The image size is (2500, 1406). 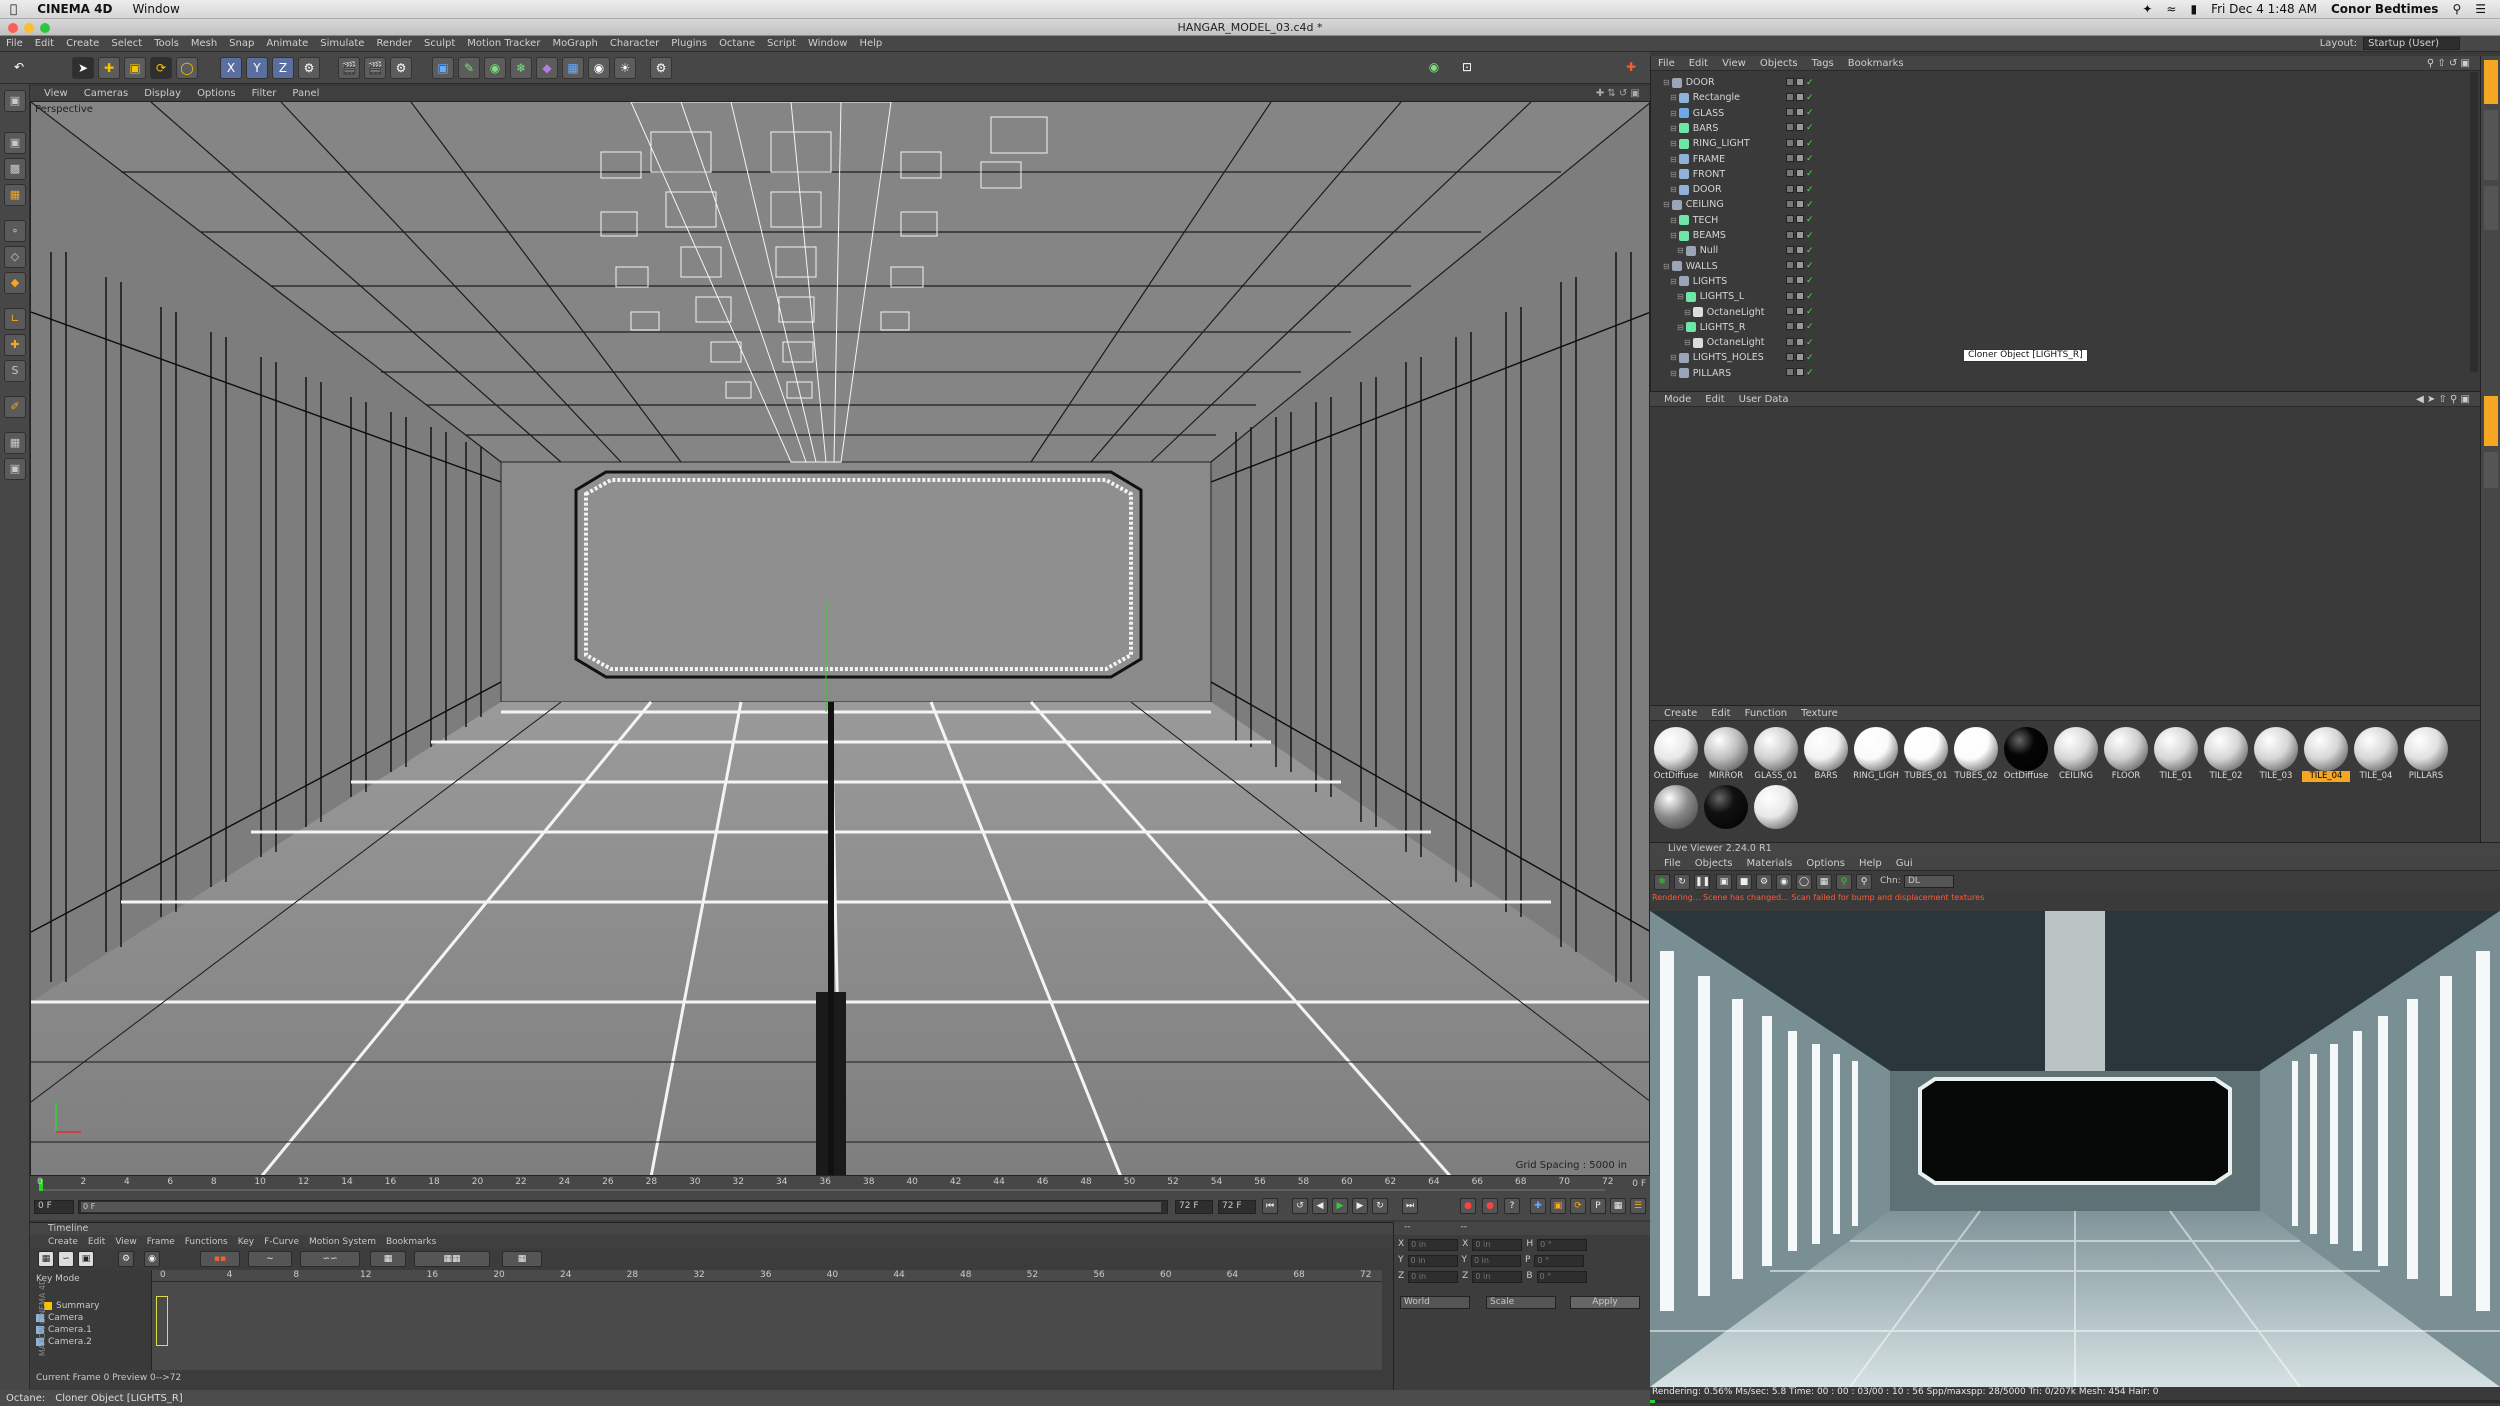 I want to click on object-row: ⊟ WALLS ✓, so click(x=2063, y=266).